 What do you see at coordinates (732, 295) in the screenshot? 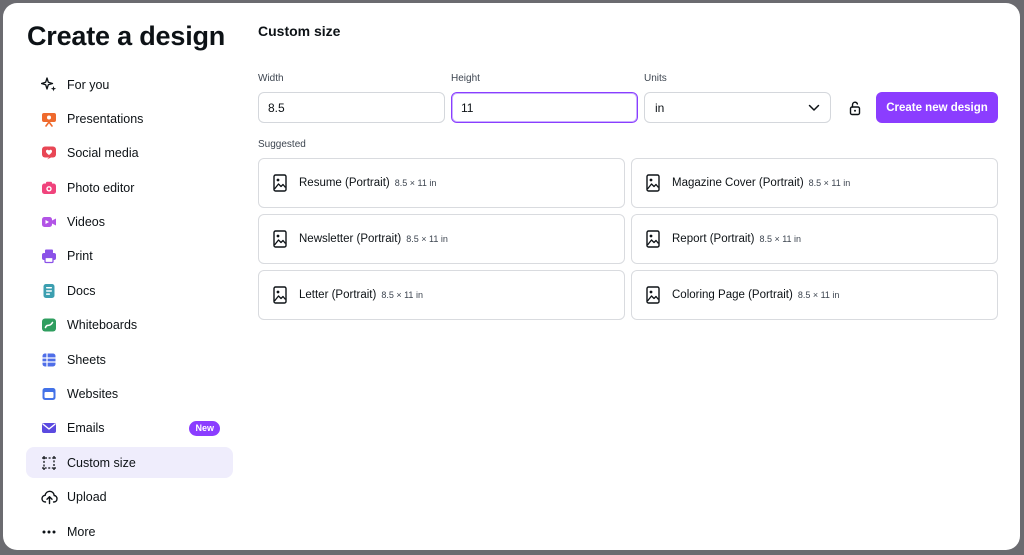
I see `suggestion-name: Coloring Page (Portrait)` at bounding box center [732, 295].